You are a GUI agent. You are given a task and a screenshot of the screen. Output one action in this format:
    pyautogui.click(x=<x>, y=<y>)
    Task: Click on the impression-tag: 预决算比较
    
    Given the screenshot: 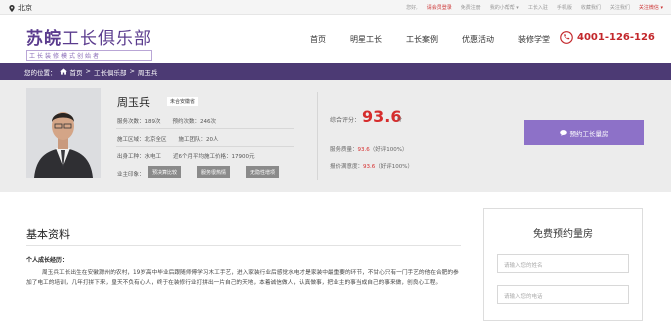 What is the action you would take?
    pyautogui.click(x=165, y=172)
    